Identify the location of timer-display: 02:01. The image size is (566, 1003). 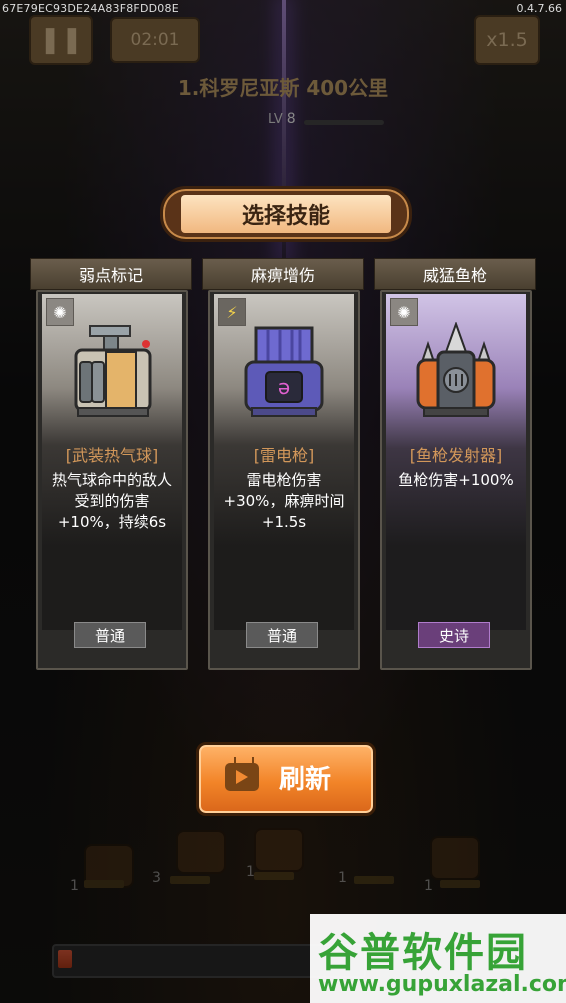
(155, 40).